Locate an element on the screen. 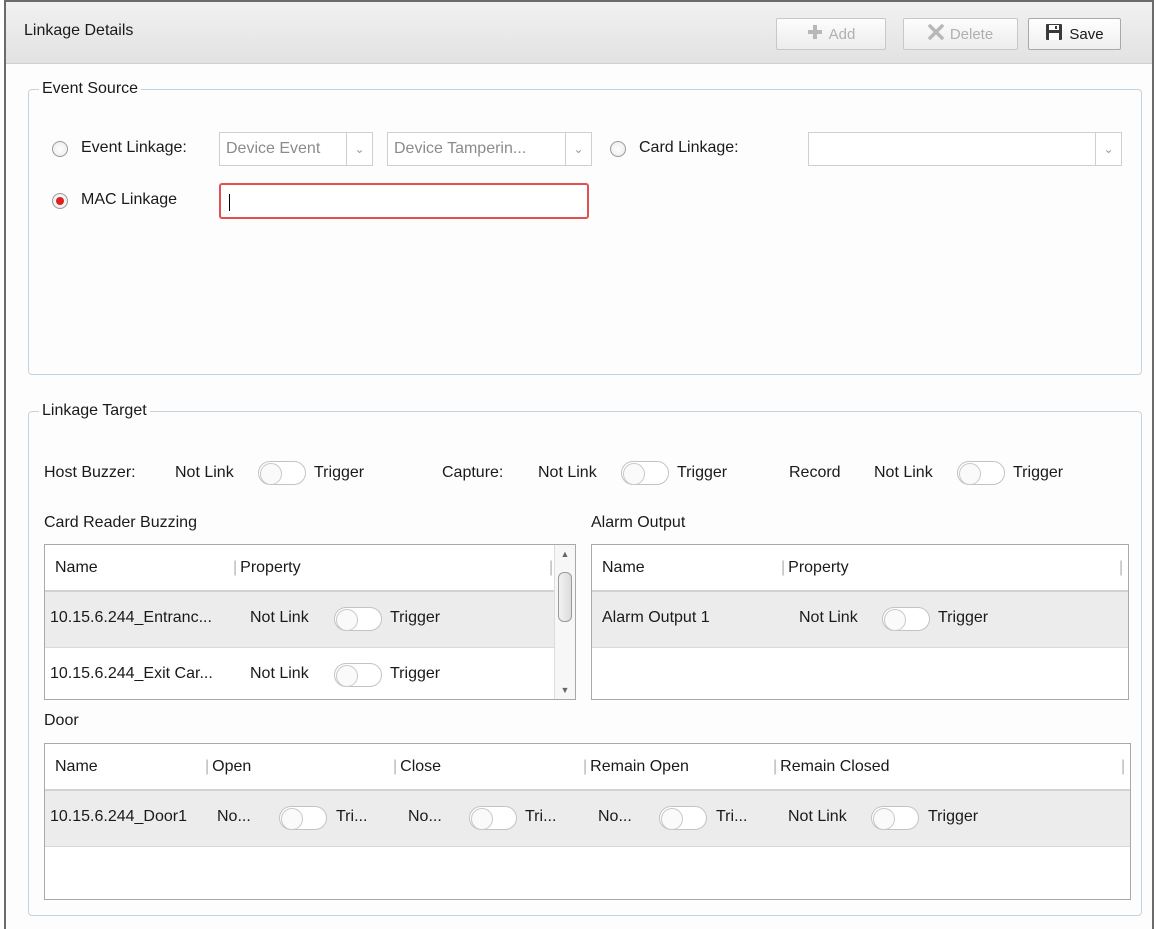 The height and width of the screenshot is (929, 1156). capture-label: Capture: is located at coordinates (473, 472).